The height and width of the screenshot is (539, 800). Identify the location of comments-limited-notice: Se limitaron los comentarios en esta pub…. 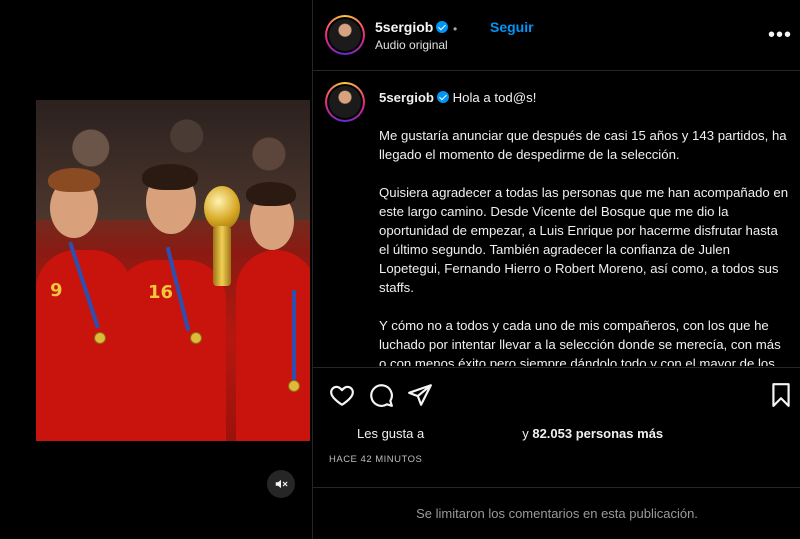
(556, 513).